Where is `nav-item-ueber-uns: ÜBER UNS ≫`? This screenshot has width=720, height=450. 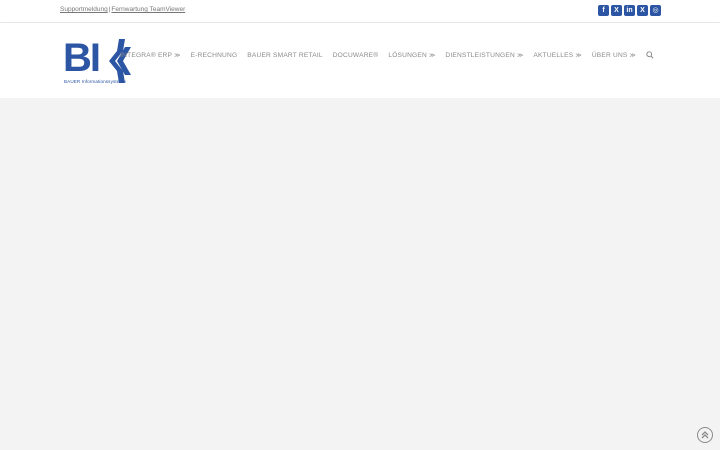 nav-item-ueber-uns: ÜBER UNS ≫ is located at coordinates (614, 55).